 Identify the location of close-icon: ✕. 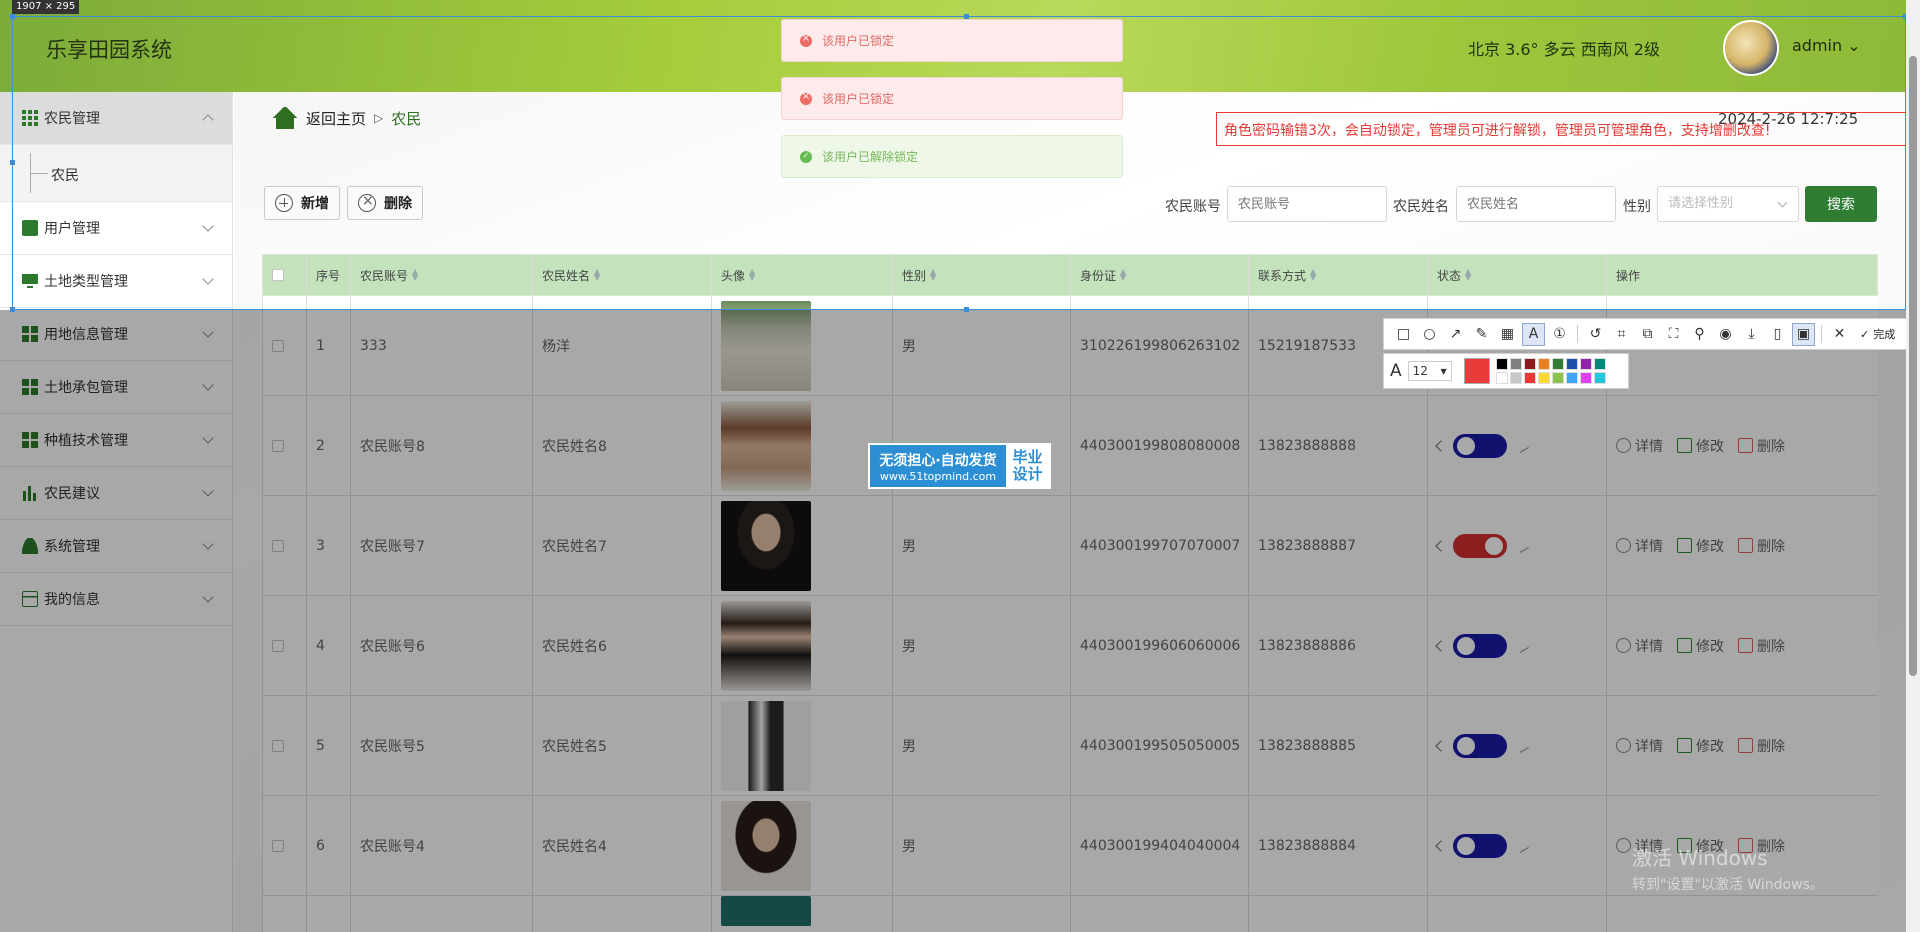
(1839, 334).